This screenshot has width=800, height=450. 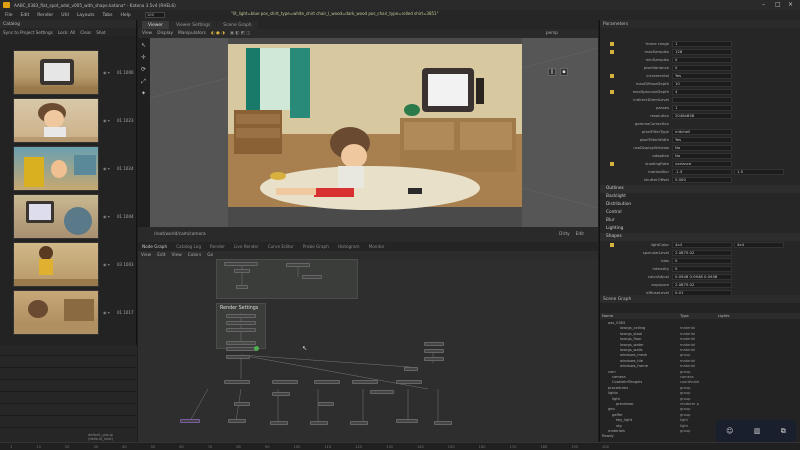 What do you see at coordinates (218, 33) in the screenshot?
I see `camera-icon: ◐ ● ◑` at bounding box center [218, 33].